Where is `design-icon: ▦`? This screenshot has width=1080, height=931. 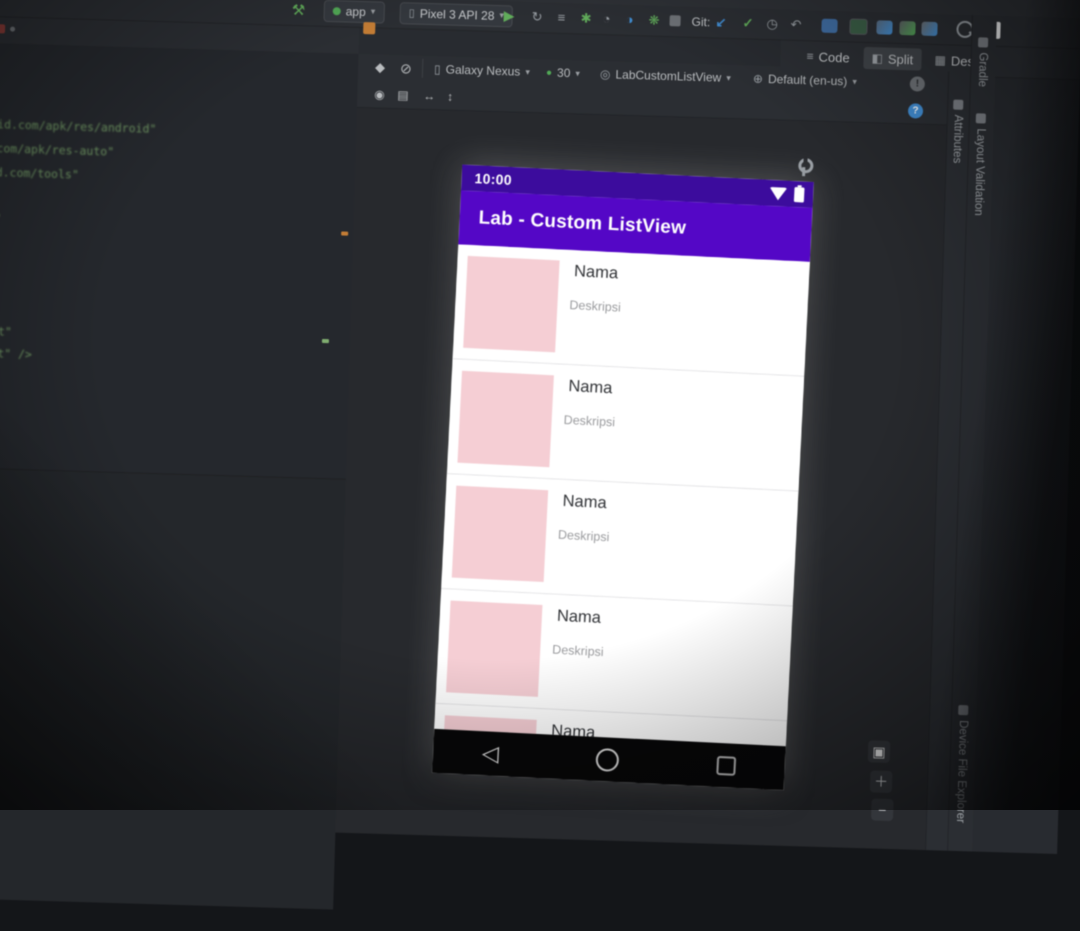 design-icon: ▦ is located at coordinates (940, 60).